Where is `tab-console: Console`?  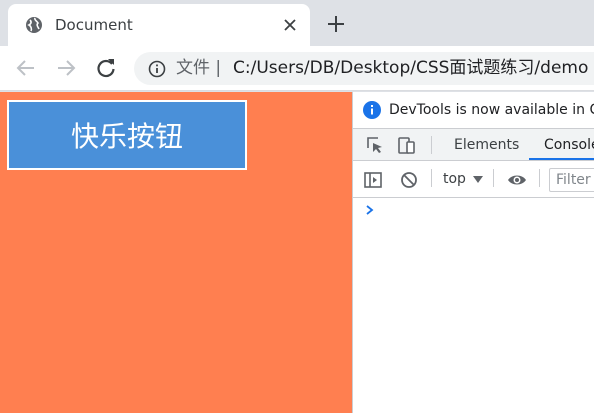 tab-console: Console is located at coordinates (569, 145).